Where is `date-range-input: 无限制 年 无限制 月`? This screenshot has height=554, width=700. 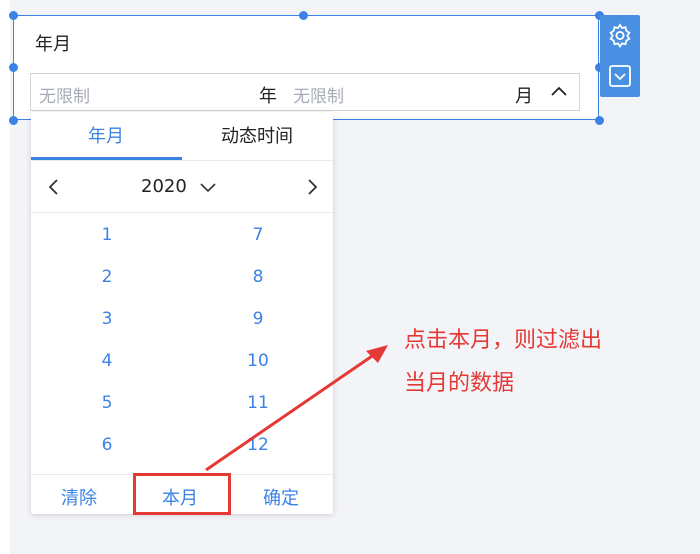 date-range-input: 无限制 年 无限制 月 is located at coordinates (305, 92).